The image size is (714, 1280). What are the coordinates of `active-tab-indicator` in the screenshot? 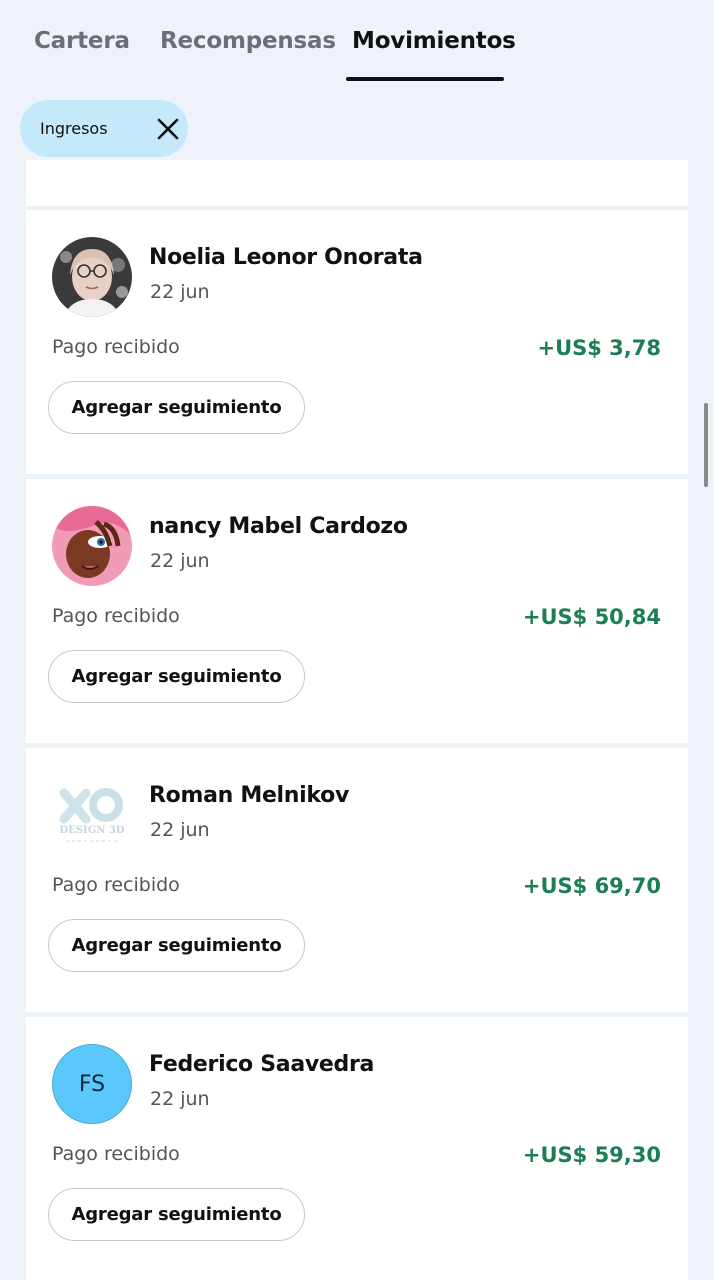 It's located at (425, 79).